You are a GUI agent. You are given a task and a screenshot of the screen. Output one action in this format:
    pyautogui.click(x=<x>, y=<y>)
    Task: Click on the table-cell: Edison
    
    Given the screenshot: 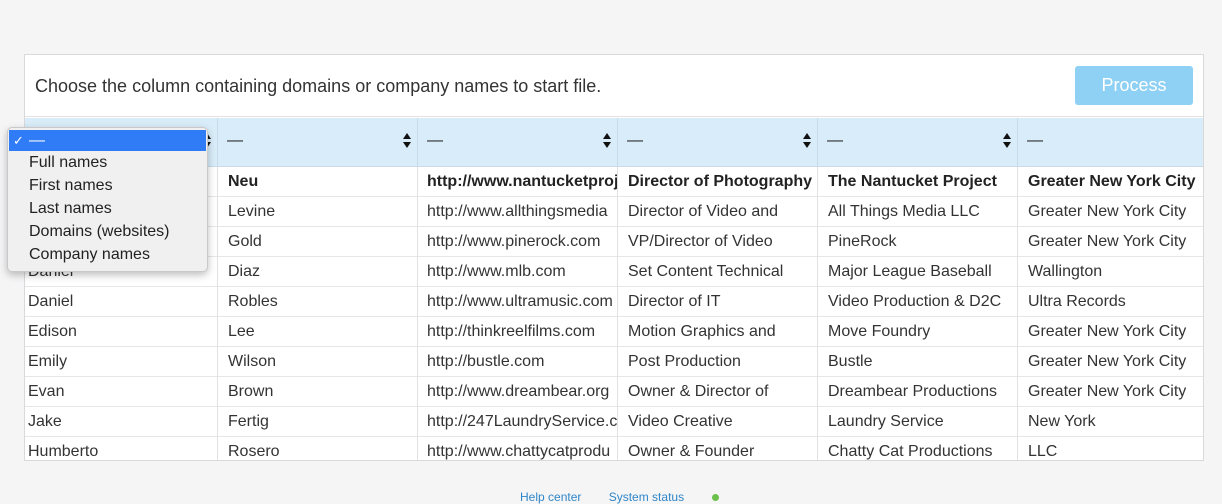 What is the action you would take?
    pyautogui.click(x=121, y=332)
    